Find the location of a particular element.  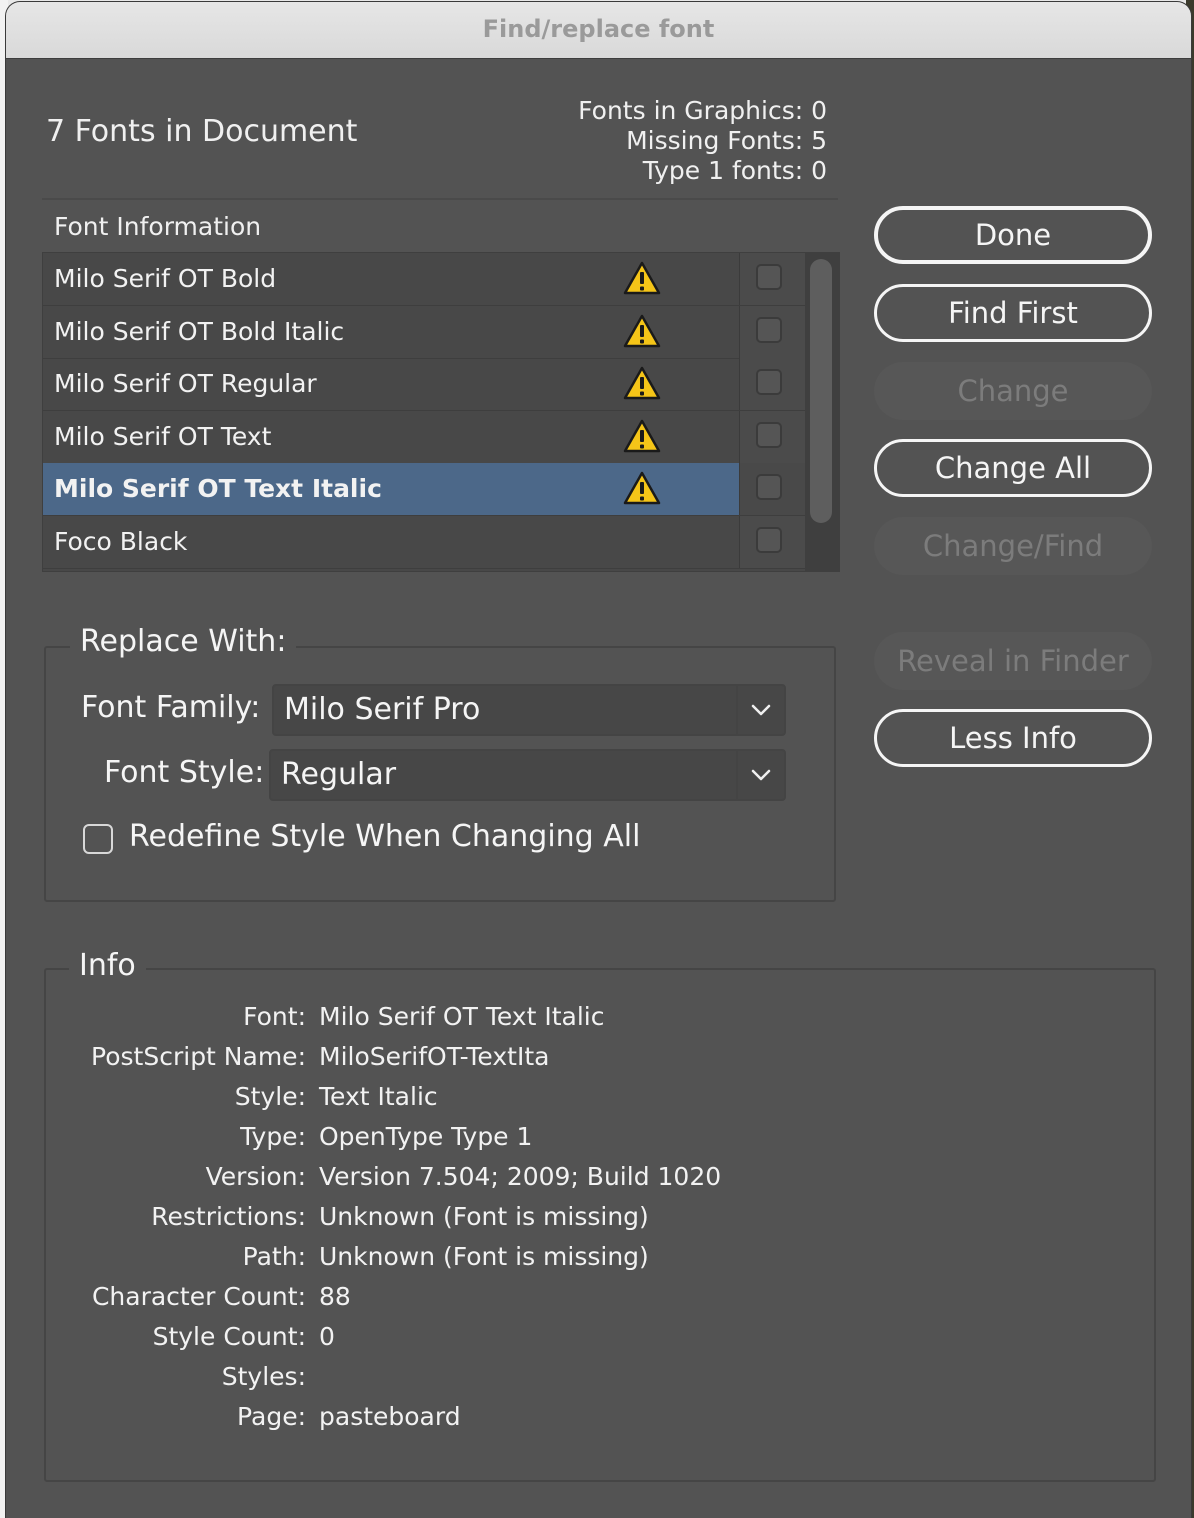

info-key: Restrictions: is located at coordinates (228, 1216).